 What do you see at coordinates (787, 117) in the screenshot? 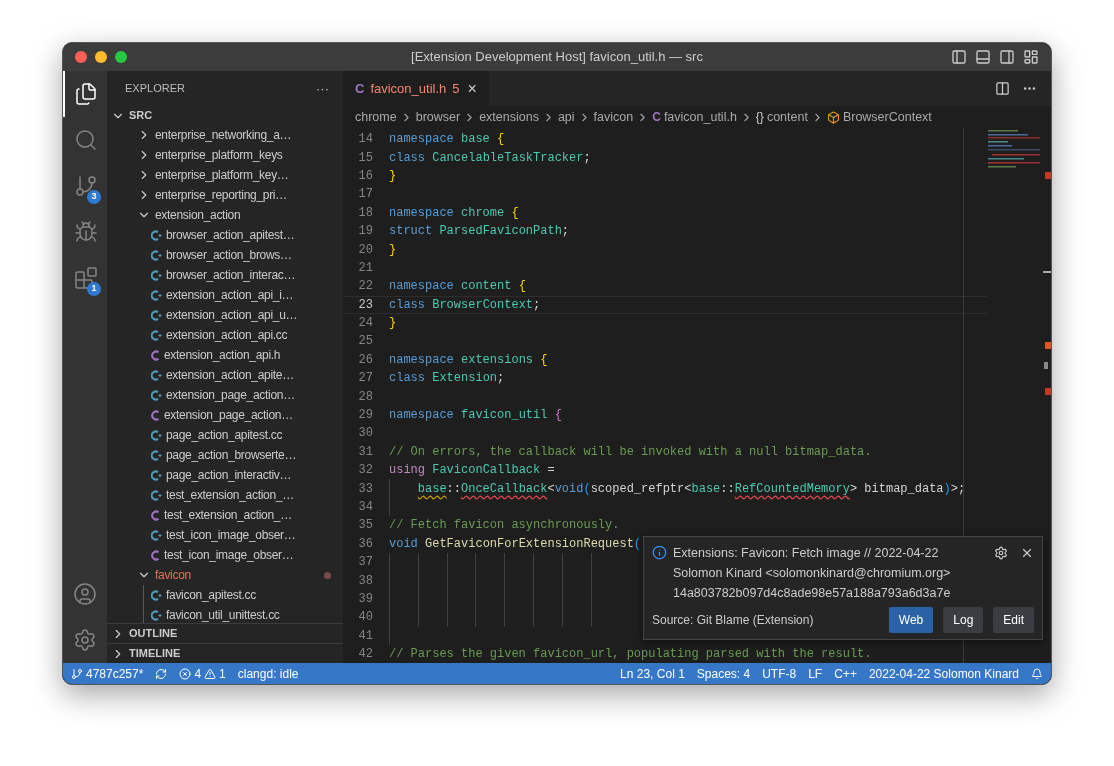
I see `breadcrumb-item: content` at bounding box center [787, 117].